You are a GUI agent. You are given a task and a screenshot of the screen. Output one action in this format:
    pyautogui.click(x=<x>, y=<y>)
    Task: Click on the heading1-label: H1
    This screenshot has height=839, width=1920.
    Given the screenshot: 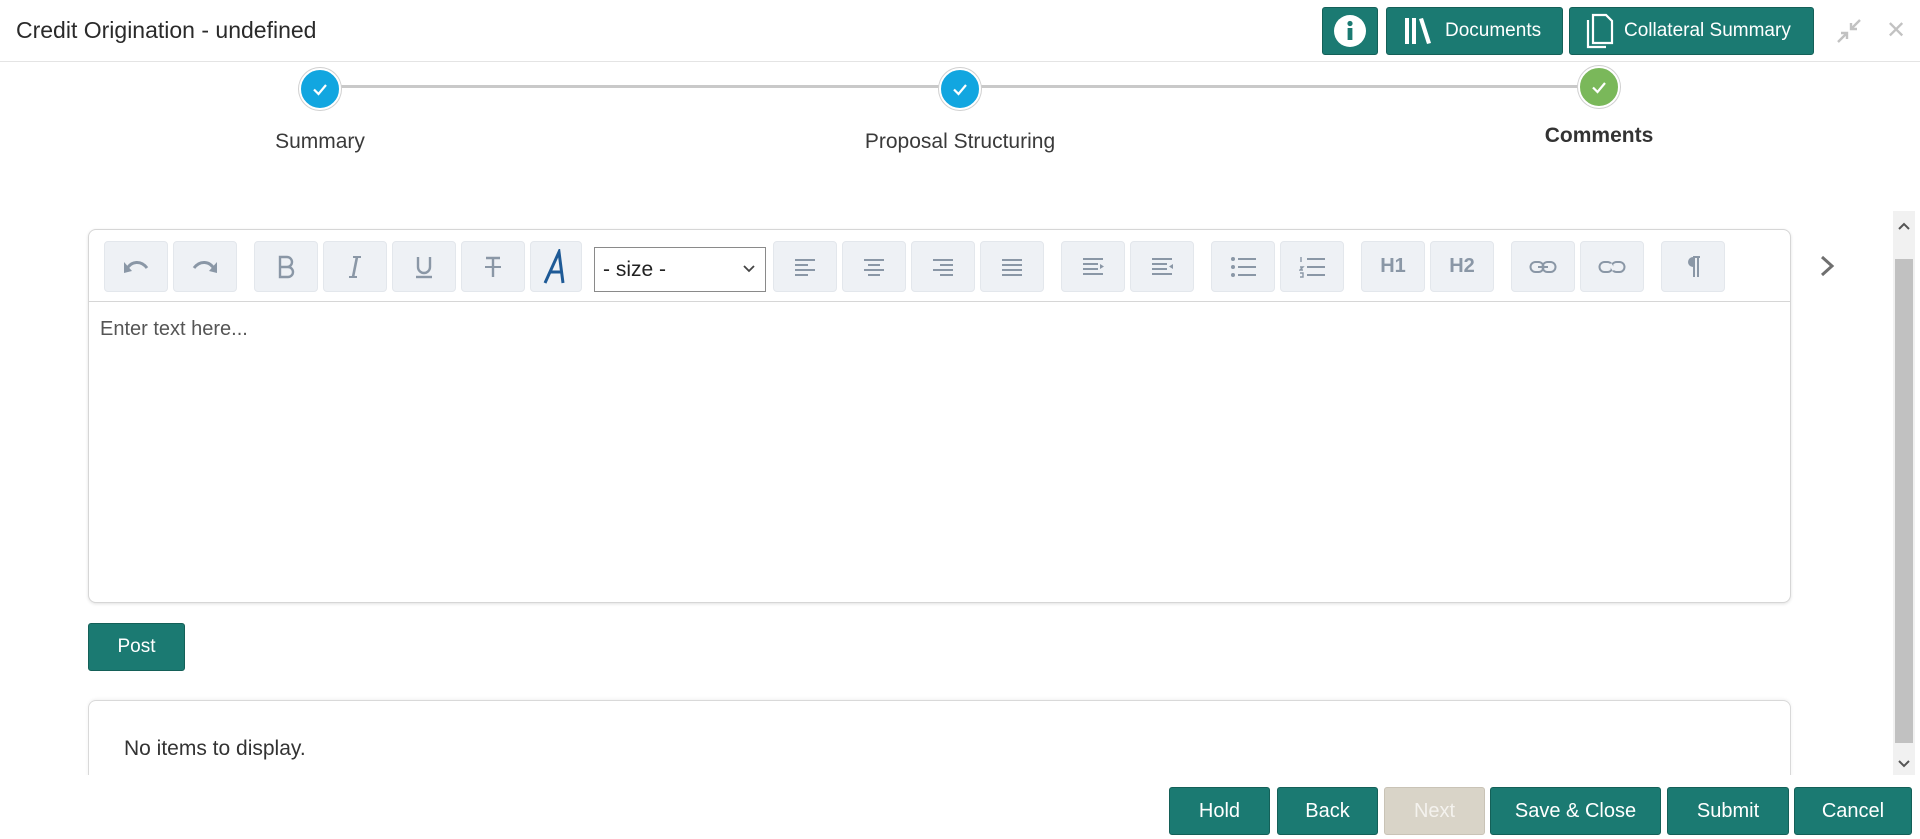 What is the action you would take?
    pyautogui.click(x=1393, y=266)
    